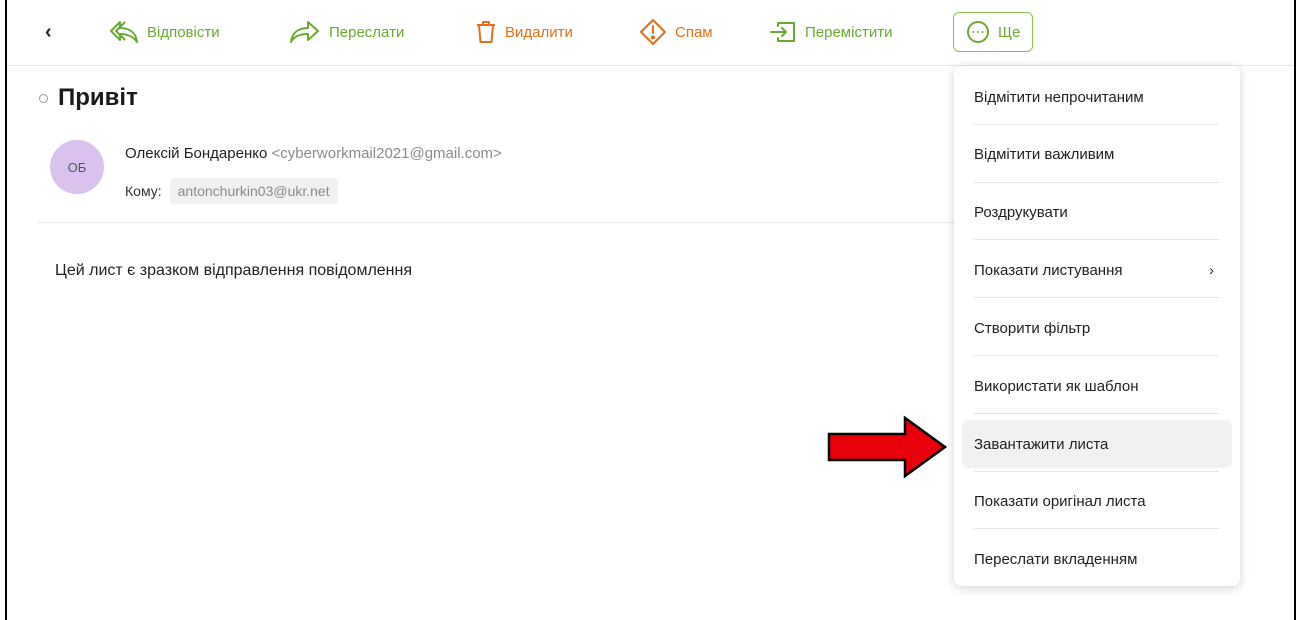 Image resolution: width=1296 pixels, height=620 pixels. Describe the element at coordinates (1009, 32) in the screenshot. I see `more-label: Ще` at that location.